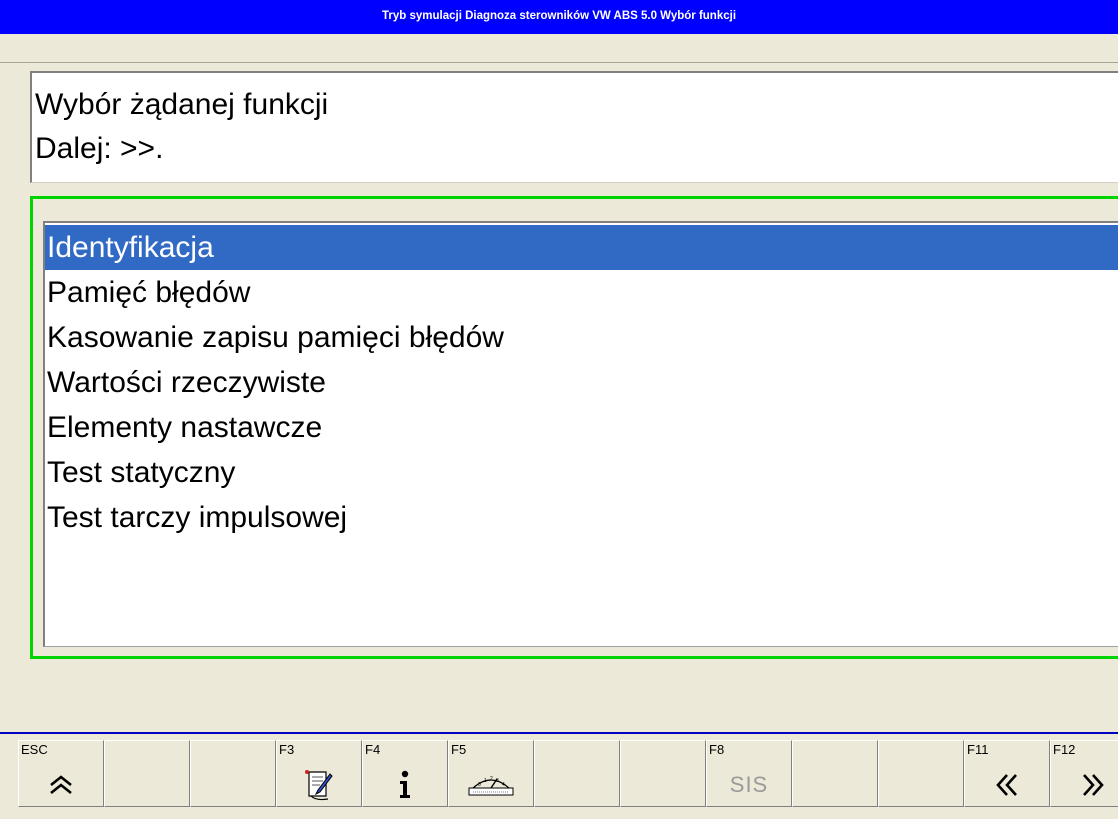  Describe the element at coordinates (485, 781) in the screenshot. I see `svg-text: 1` at that location.